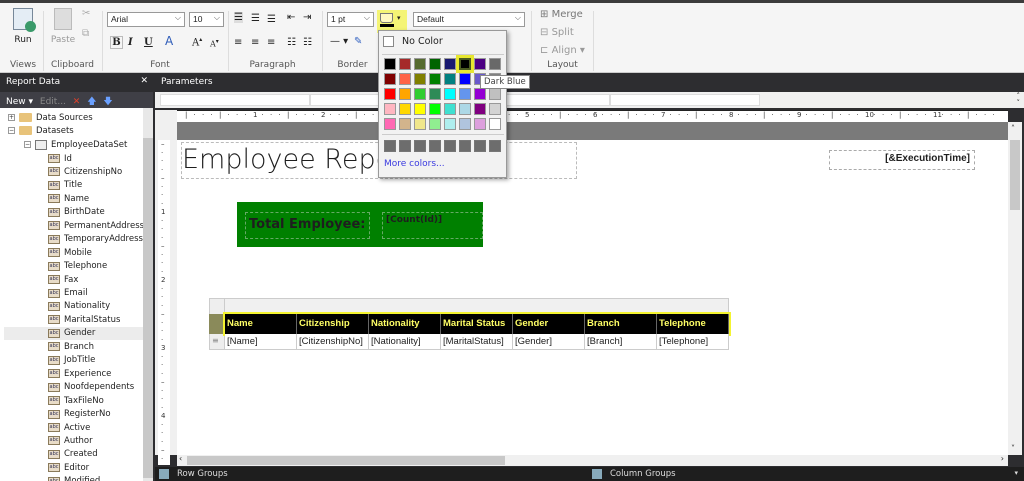  What do you see at coordinates (413, 41) in the screenshot?
I see `no-color-option: No Color` at bounding box center [413, 41].